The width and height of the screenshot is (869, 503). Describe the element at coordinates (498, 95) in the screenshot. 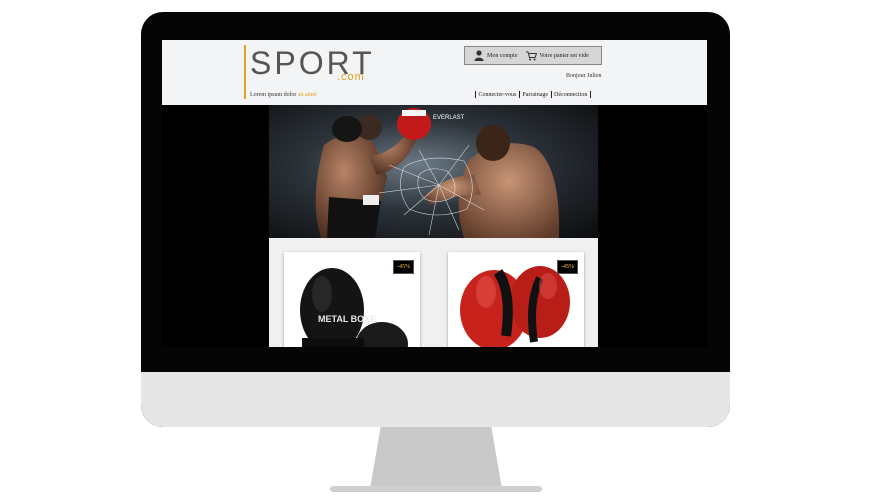

I see `nav-login: Connecter-vous` at that location.